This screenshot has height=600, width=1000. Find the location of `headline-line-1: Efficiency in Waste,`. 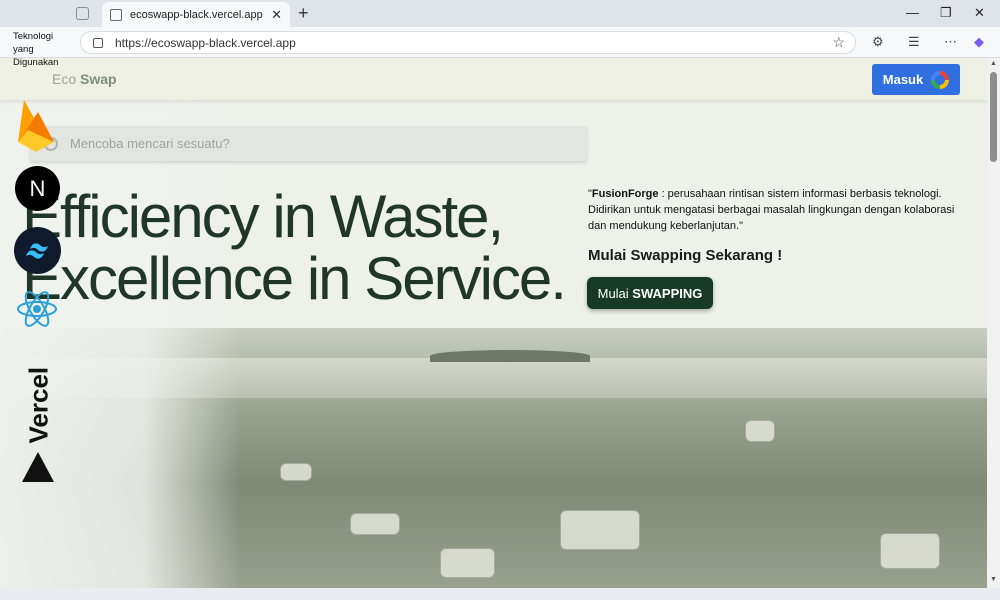

headline-line-1: Efficiency in Waste, is located at coordinates (263, 216).